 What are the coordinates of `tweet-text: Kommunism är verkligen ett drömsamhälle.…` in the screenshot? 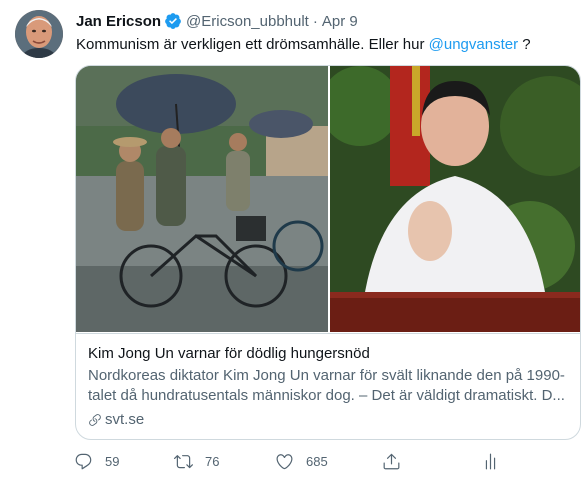 It's located at (303, 45).